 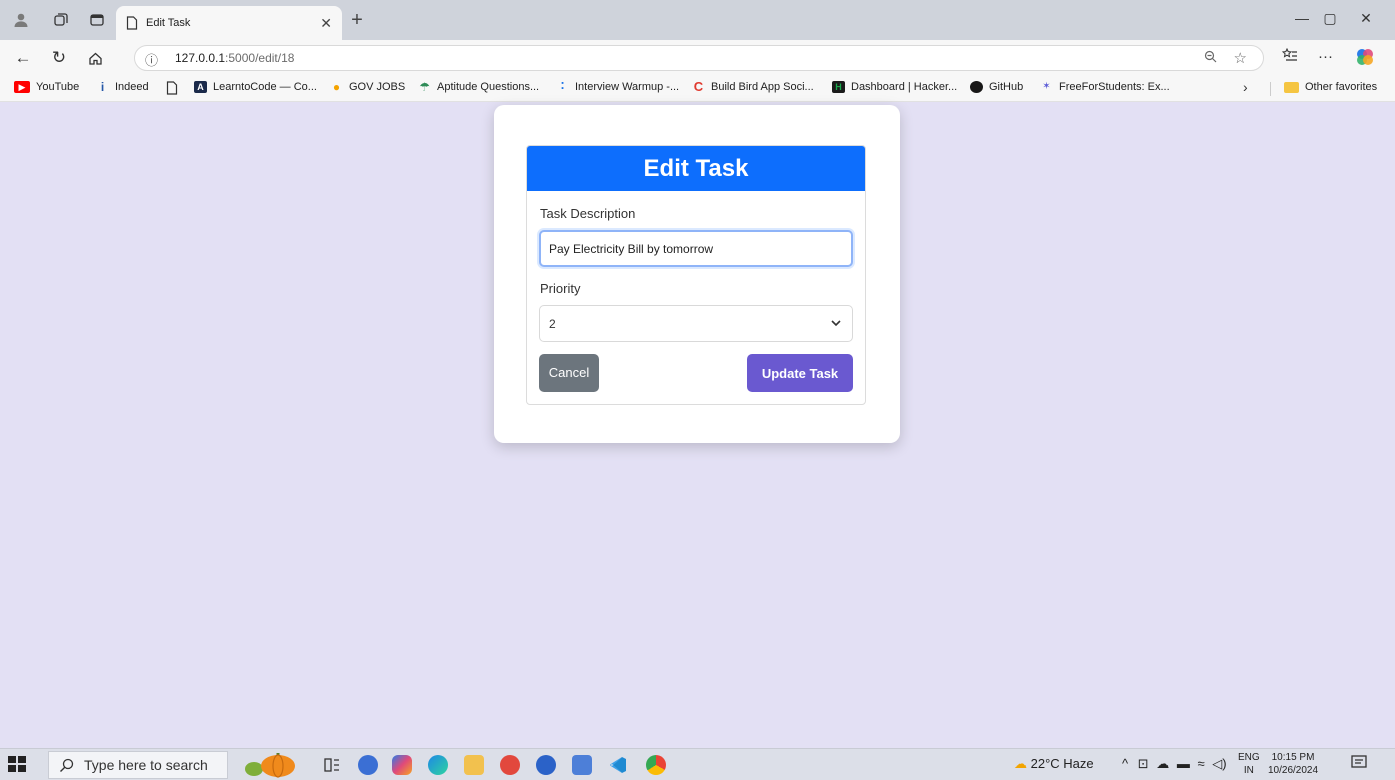 I want to click on weather-widget: ☁ 22°C Haze, so click(x=1054, y=764).